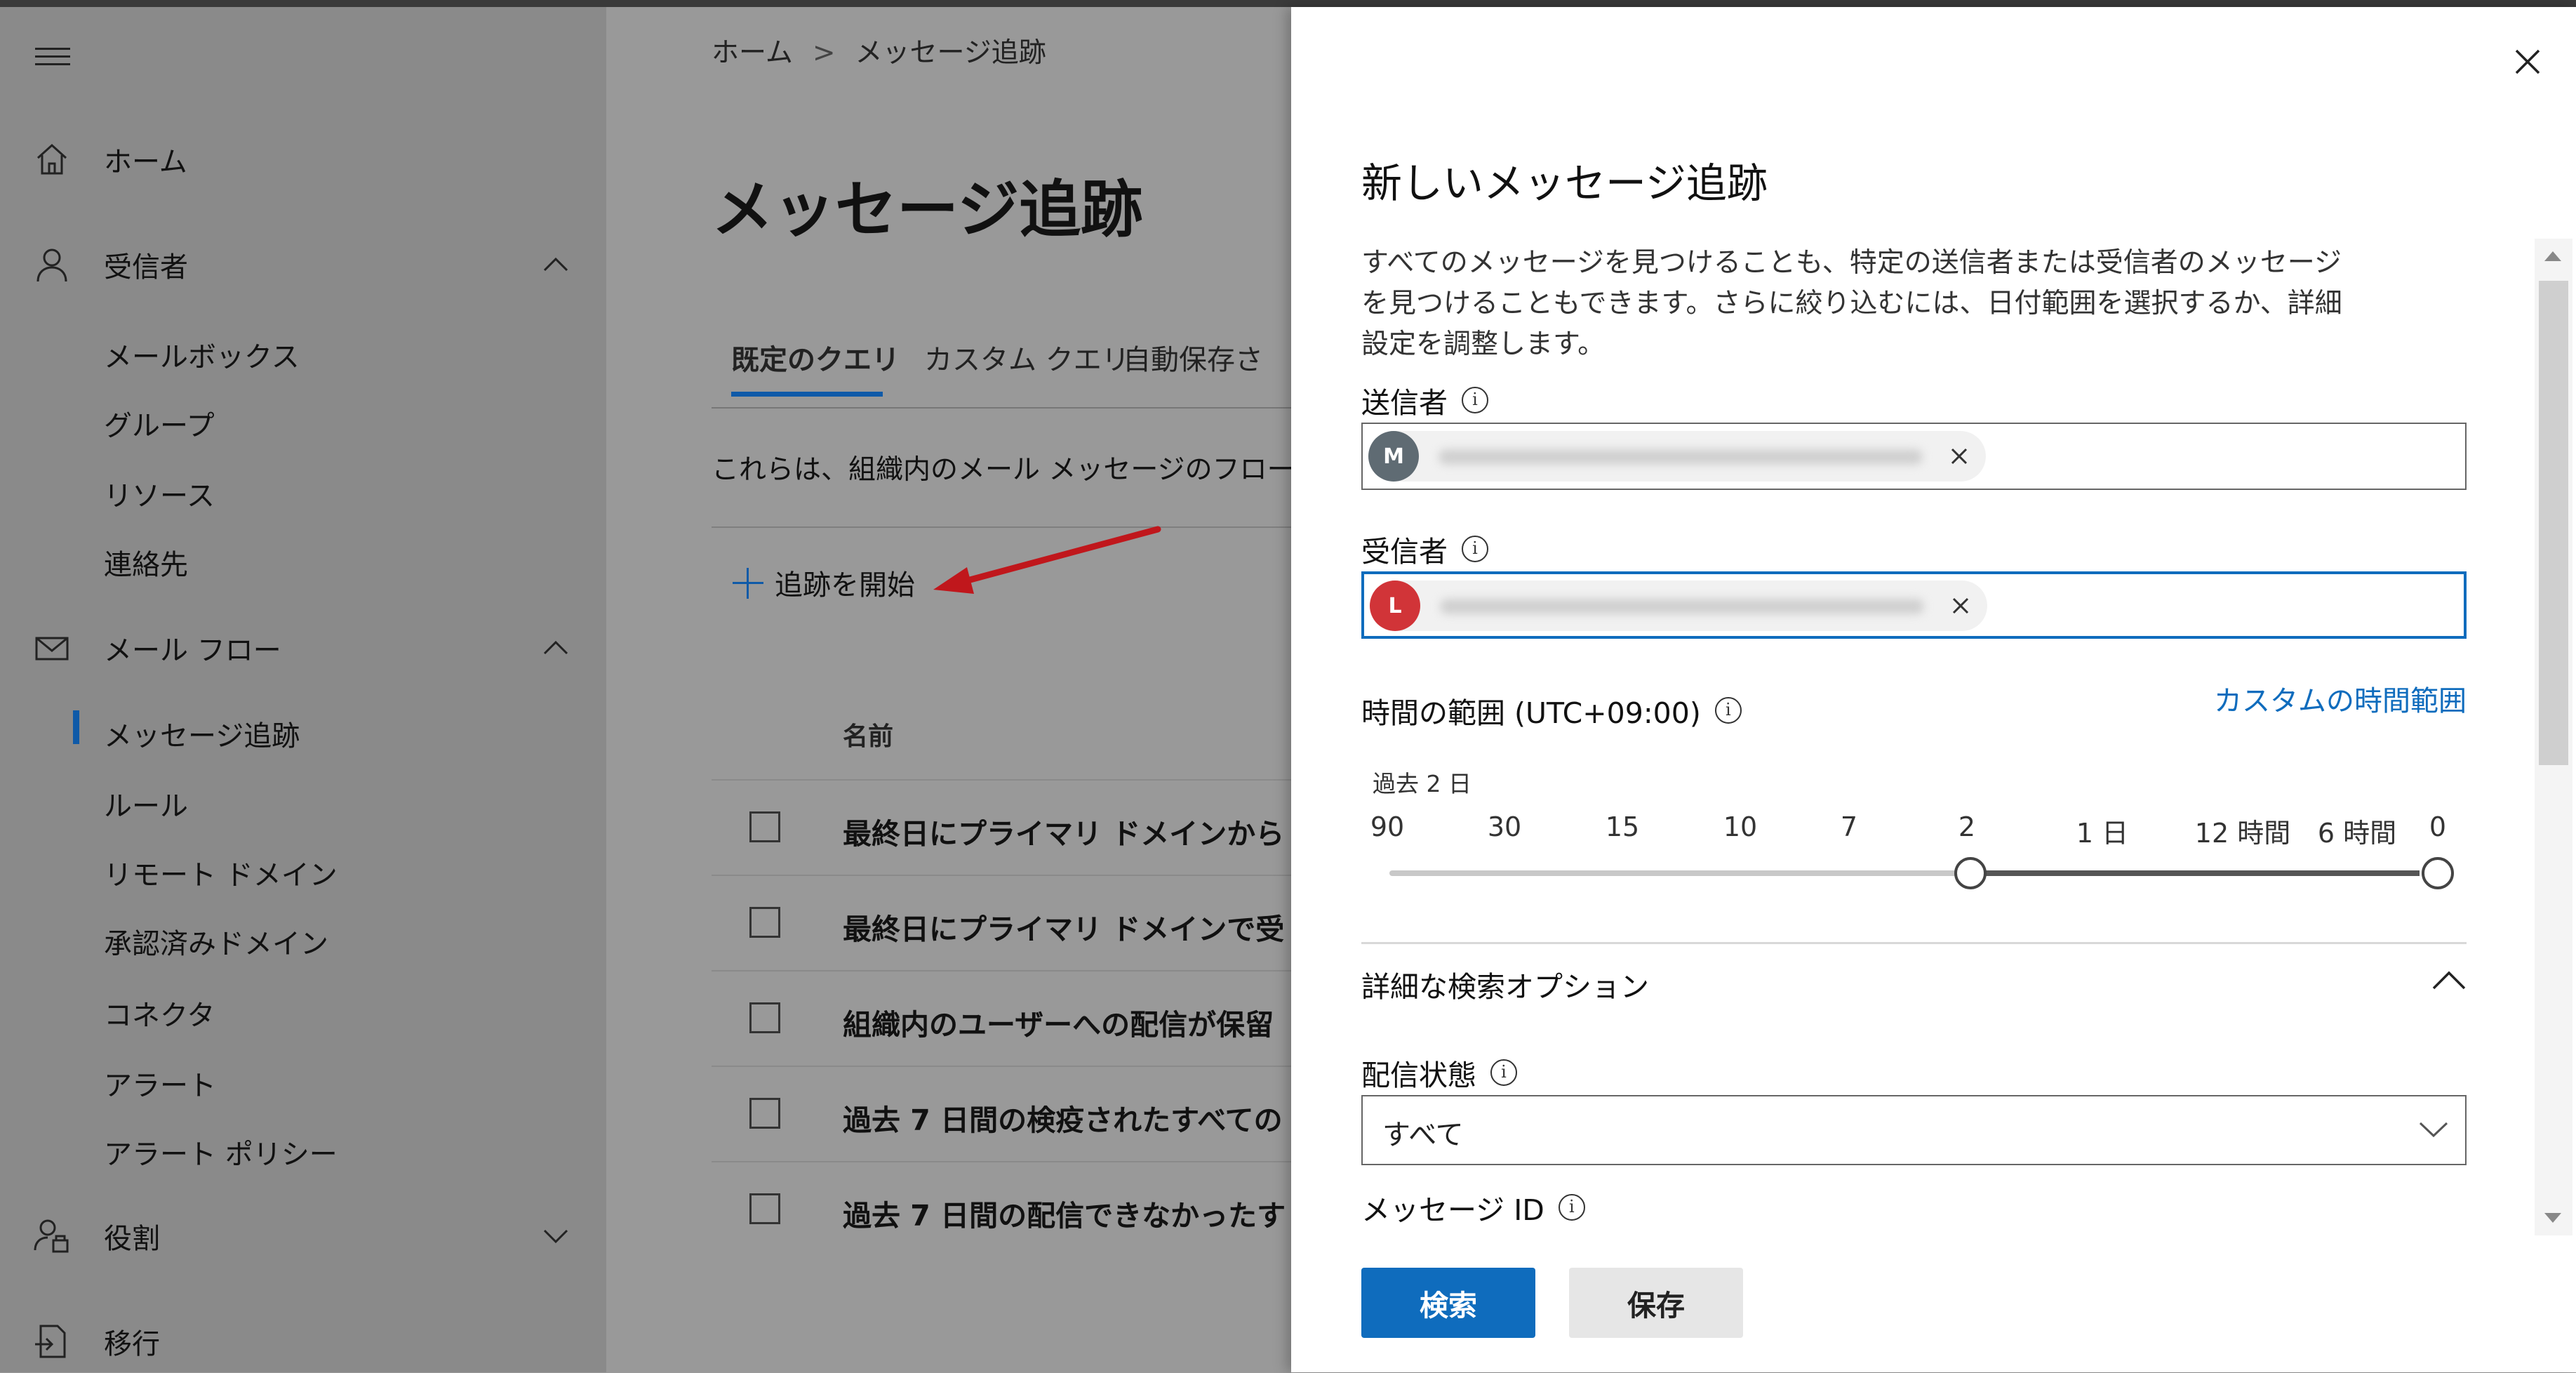  What do you see at coordinates (132, 1239) in the screenshot?
I see `nav-item-roles-label: 役割` at bounding box center [132, 1239].